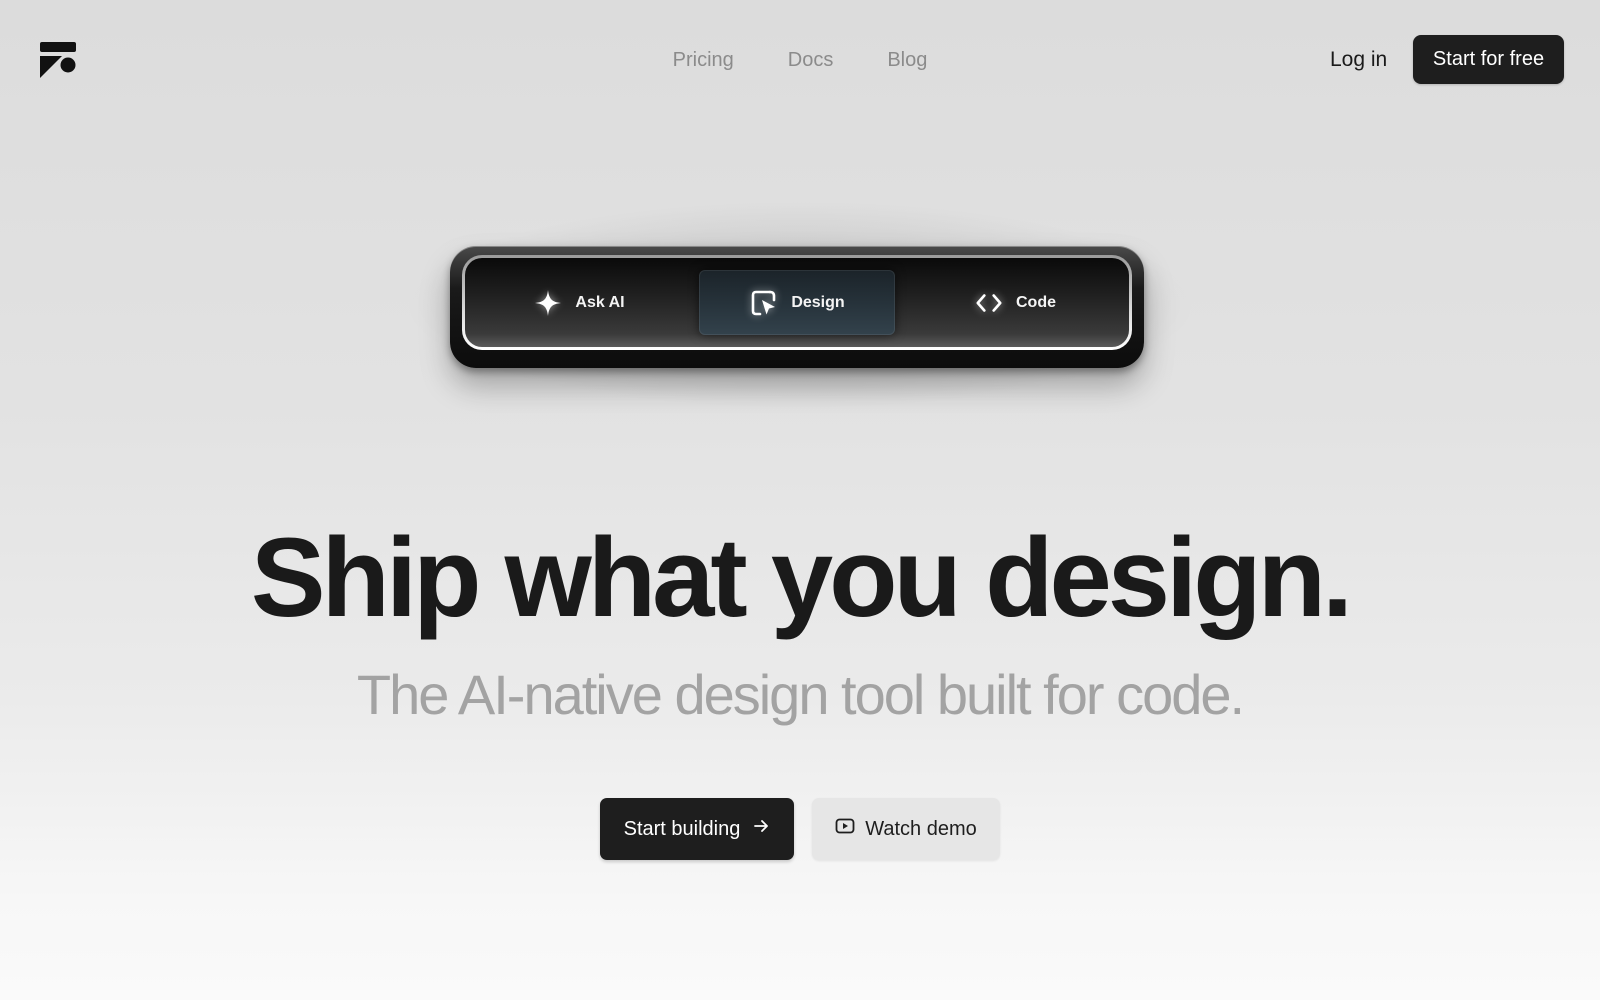  Describe the element at coordinates (1036, 302) in the screenshot. I see `toolbar-segment-label: Code` at that location.